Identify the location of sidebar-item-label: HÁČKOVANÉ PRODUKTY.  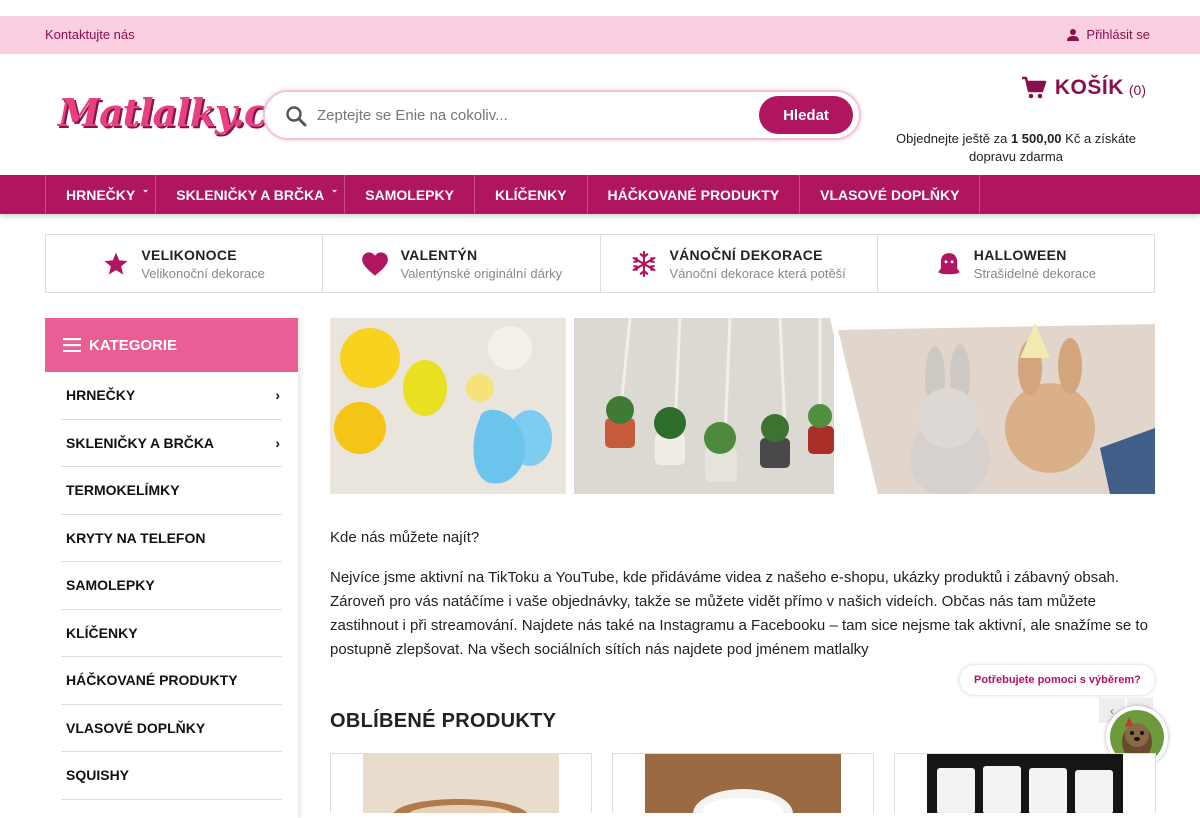
(152, 680).